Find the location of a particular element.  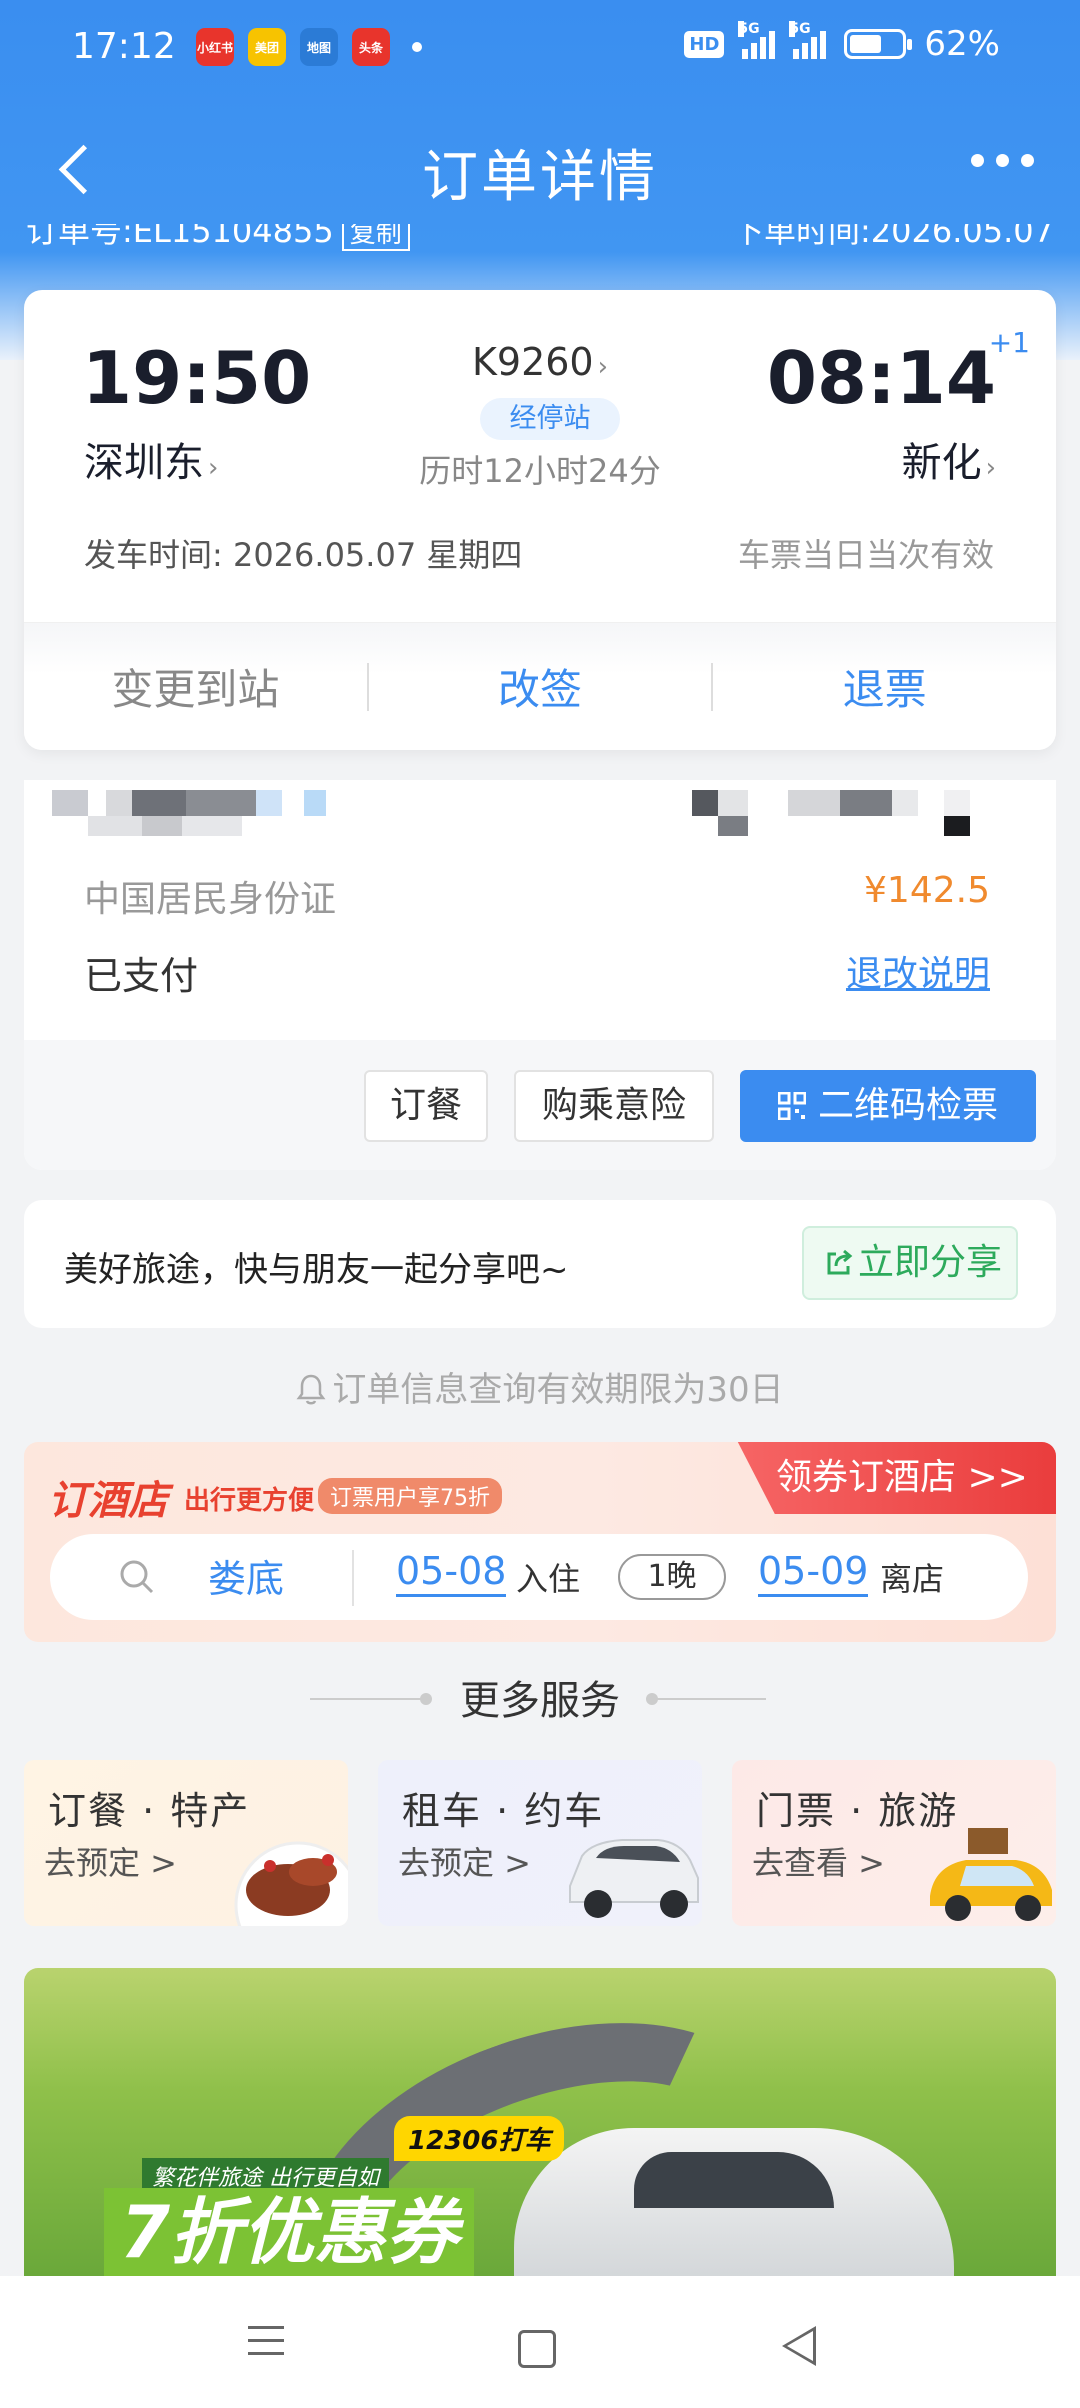

xiaohongshu-app-icon: 小红书 is located at coordinates (215, 47).